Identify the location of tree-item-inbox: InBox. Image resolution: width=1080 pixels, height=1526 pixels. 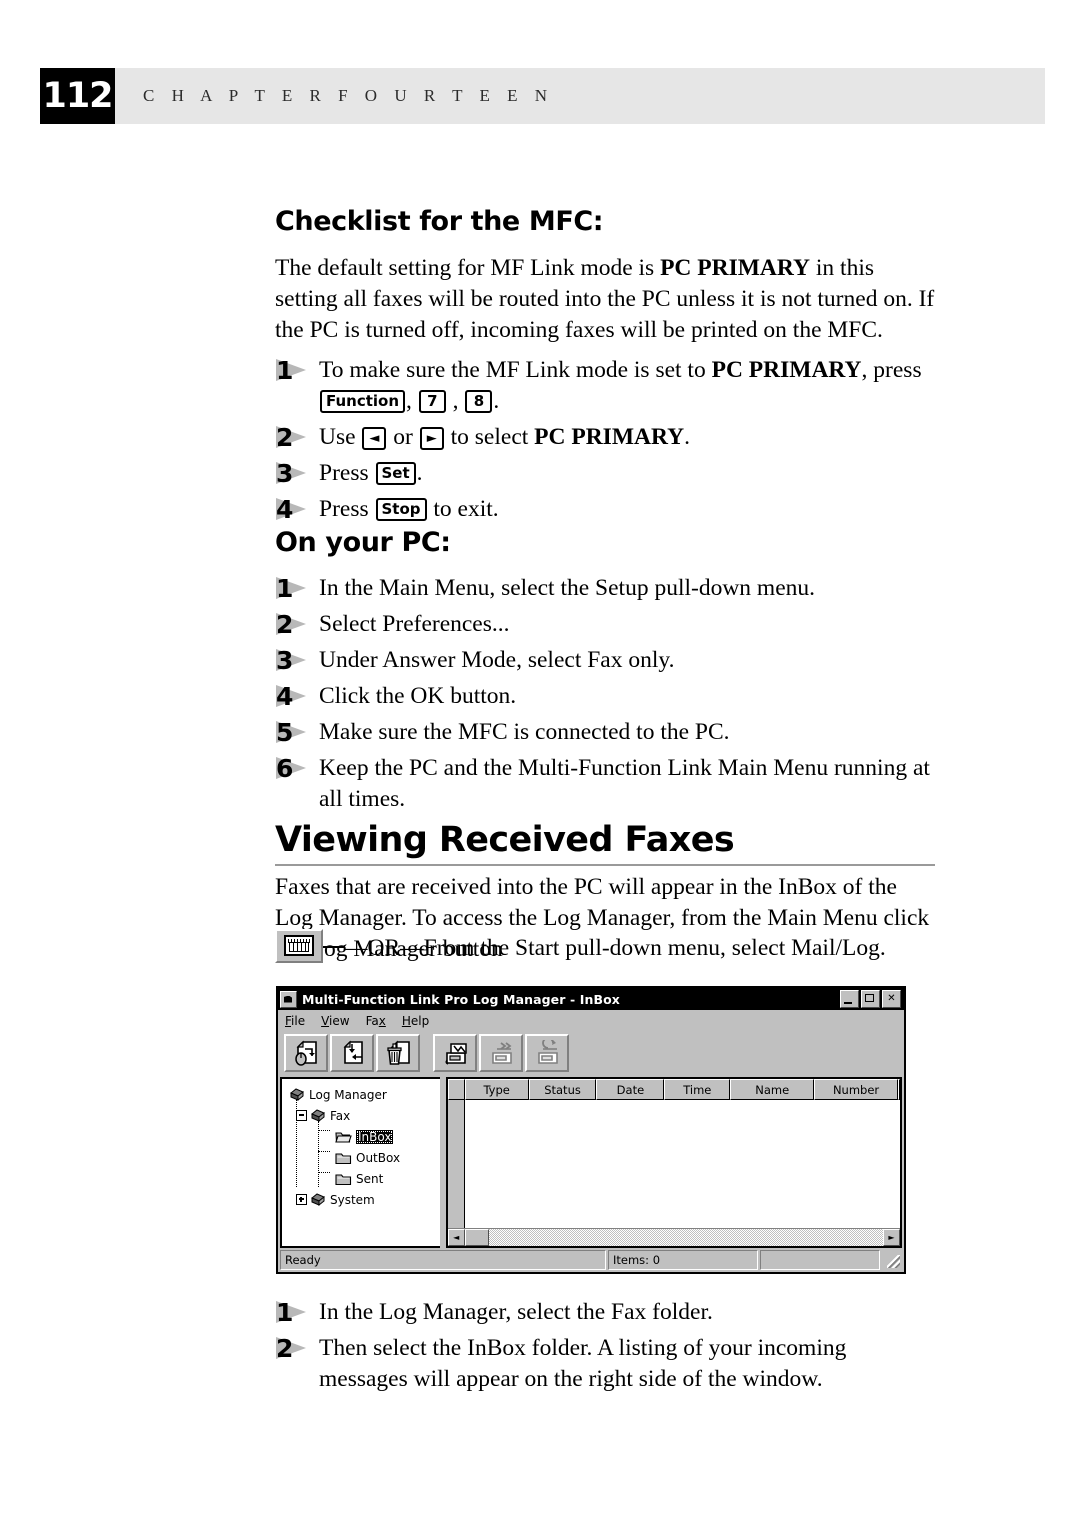
(363, 1136).